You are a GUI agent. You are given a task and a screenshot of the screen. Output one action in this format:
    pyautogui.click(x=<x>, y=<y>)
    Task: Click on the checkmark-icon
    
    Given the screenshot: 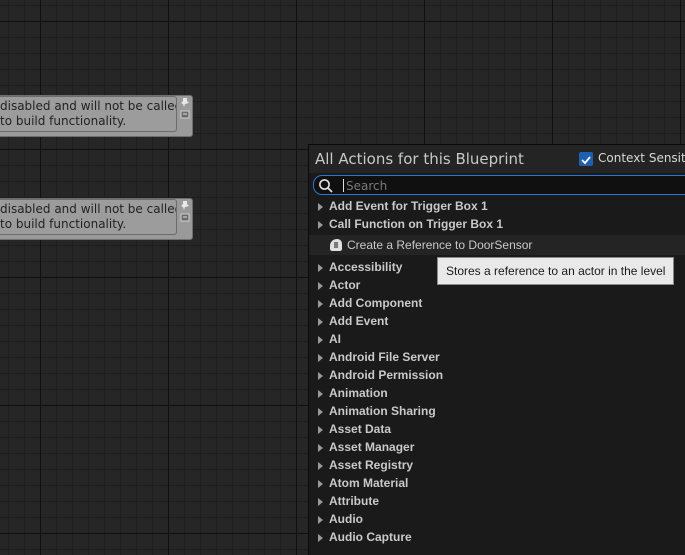 What is the action you would take?
    pyautogui.click(x=586, y=160)
    